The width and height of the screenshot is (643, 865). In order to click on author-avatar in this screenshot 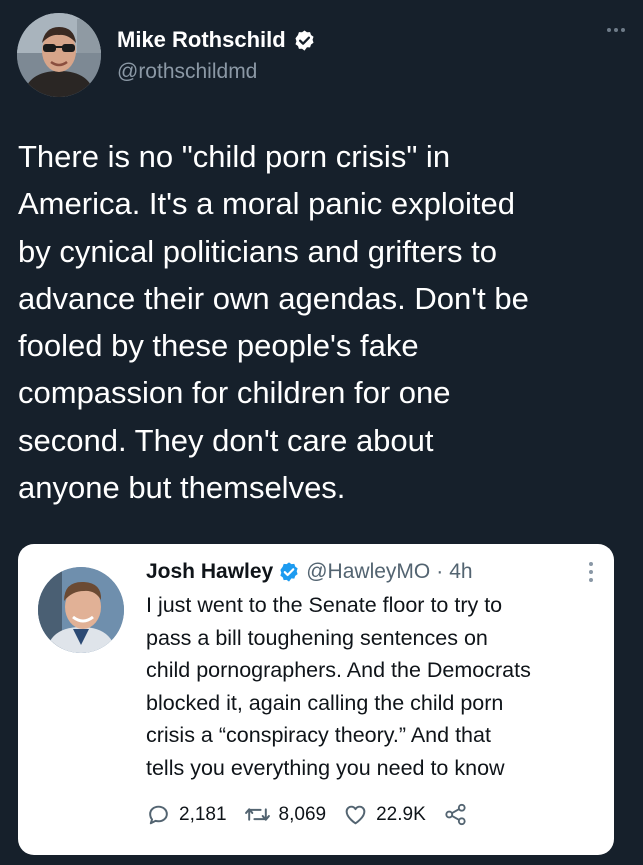, I will do `click(59, 55)`.